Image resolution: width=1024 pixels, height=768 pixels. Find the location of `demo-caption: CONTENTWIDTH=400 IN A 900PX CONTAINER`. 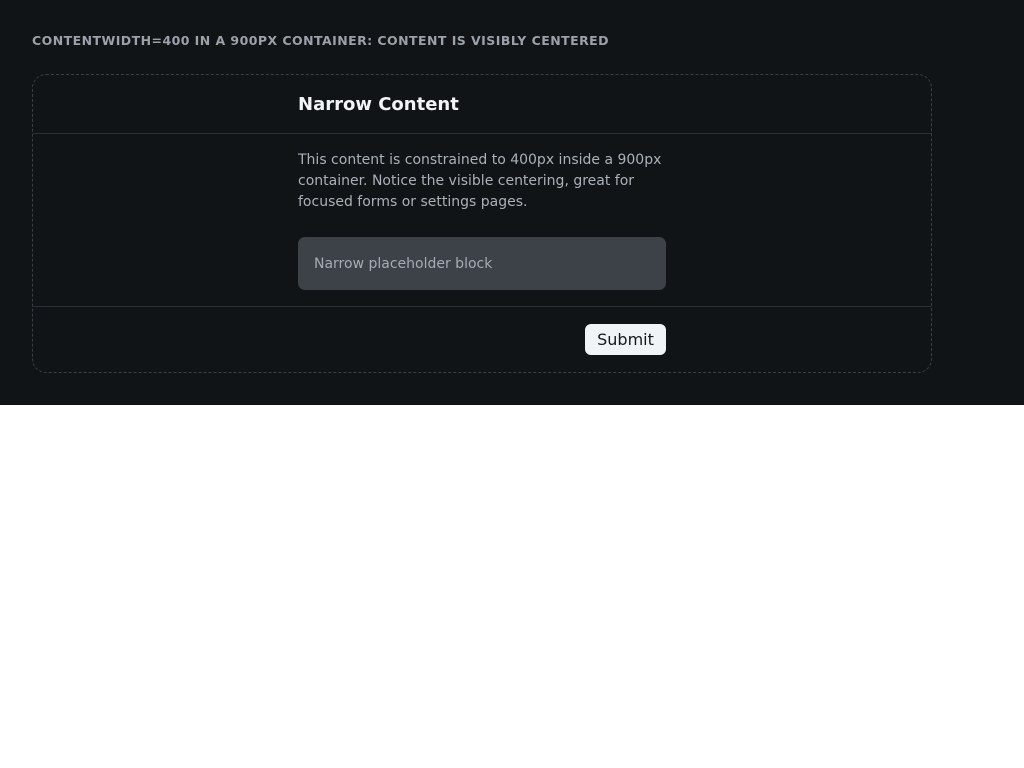

demo-caption: CONTENTWIDTH=400 IN A 900PX CONTAINER is located at coordinates (320, 40).